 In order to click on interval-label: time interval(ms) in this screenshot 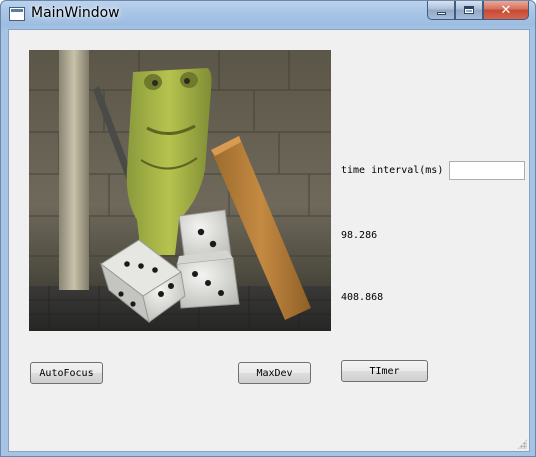, I will do `click(392, 170)`.